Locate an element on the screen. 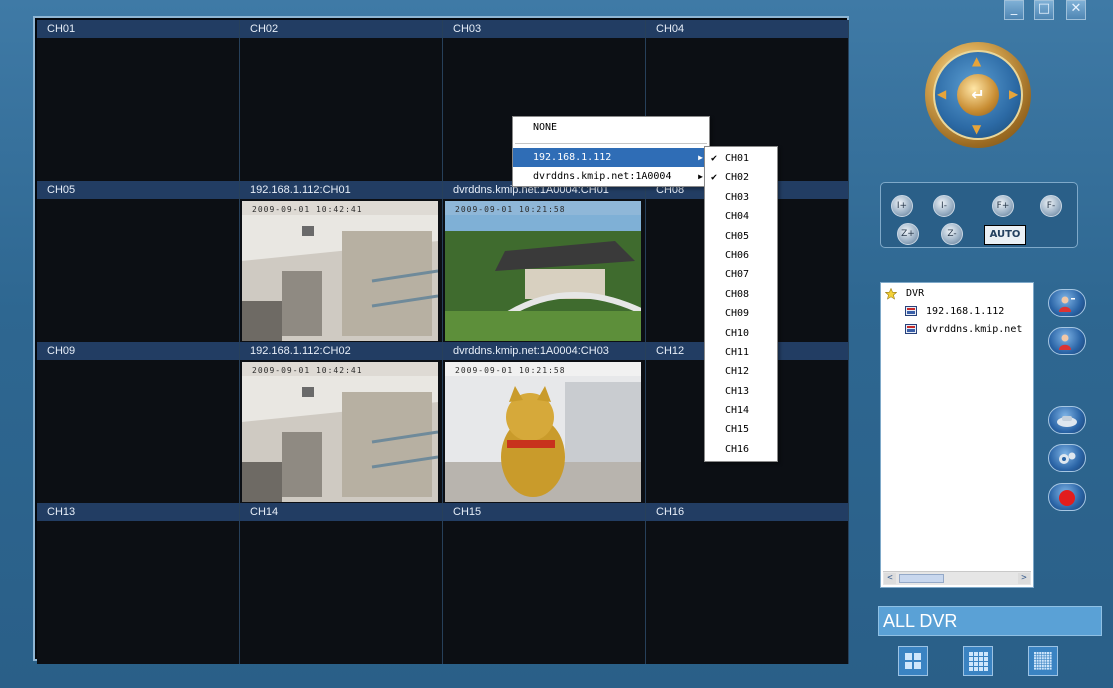 Image resolution: width=1113 pixels, height=688 pixels. channel-title: CH02 is located at coordinates (341, 29).